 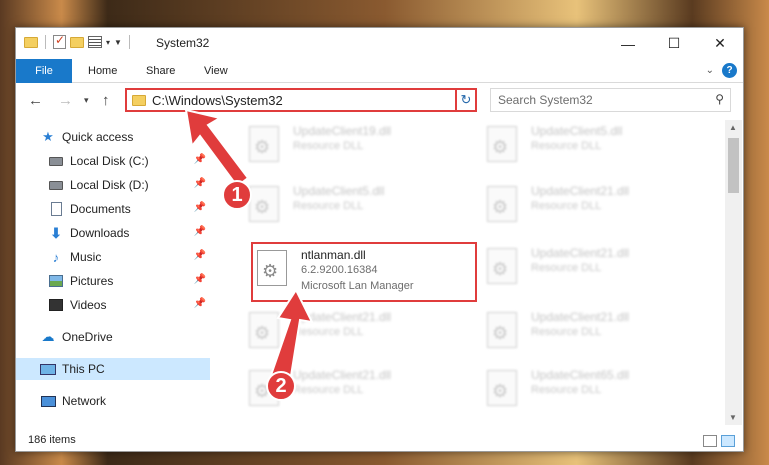 What do you see at coordinates (249, 246) in the screenshot?
I see `annotation-arrows` at bounding box center [249, 246].